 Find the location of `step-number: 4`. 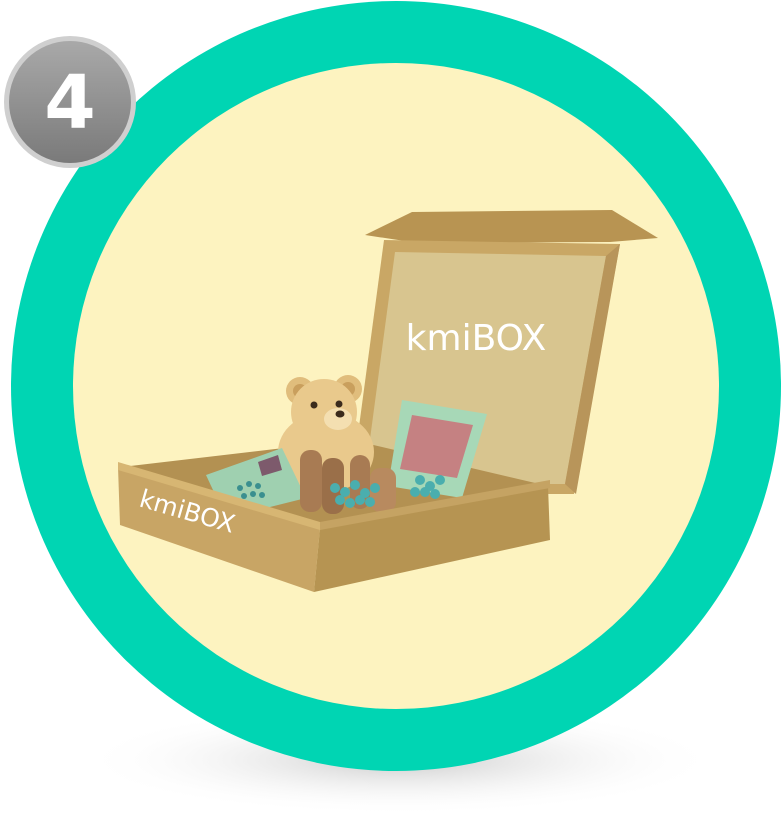

step-number: 4 is located at coordinates (70, 103).